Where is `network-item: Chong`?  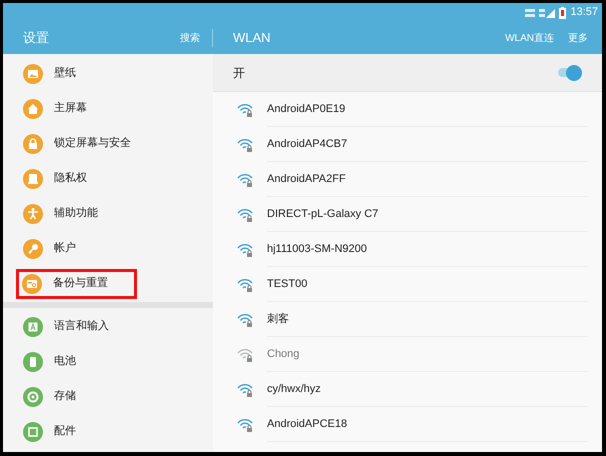
network-item: Chong is located at coordinates (407, 354).